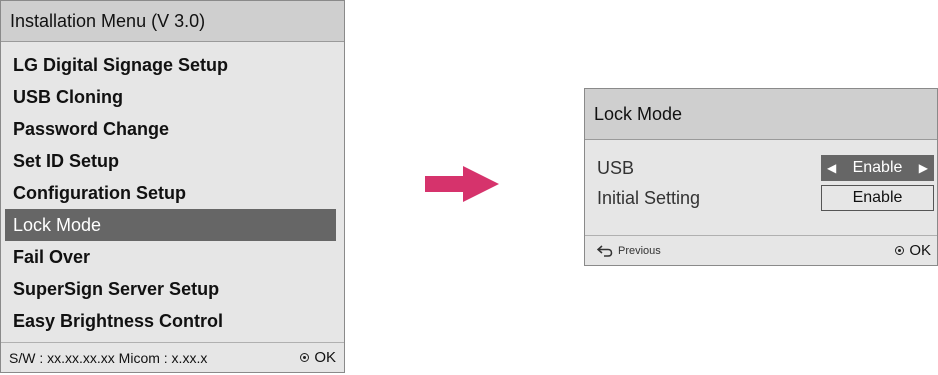 This screenshot has height=375, width=938. Describe the element at coordinates (761, 114) in the screenshot. I see `lock-mode-title: Lock Mode` at that location.